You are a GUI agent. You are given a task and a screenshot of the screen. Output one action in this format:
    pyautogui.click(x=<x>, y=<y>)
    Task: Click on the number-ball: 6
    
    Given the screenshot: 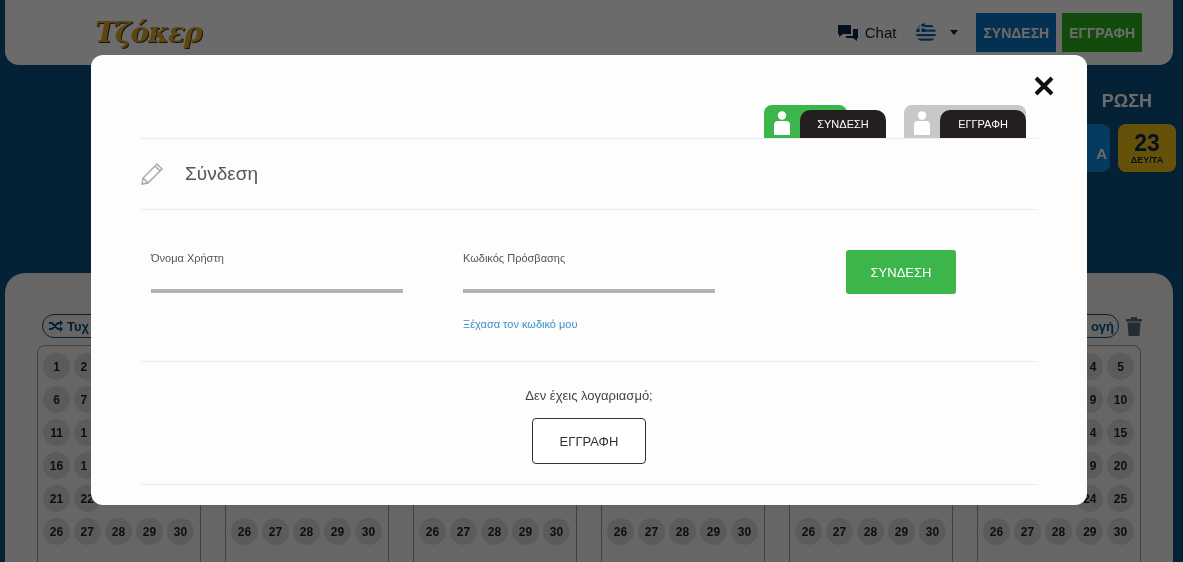 What is the action you would take?
    pyautogui.click(x=56, y=399)
    